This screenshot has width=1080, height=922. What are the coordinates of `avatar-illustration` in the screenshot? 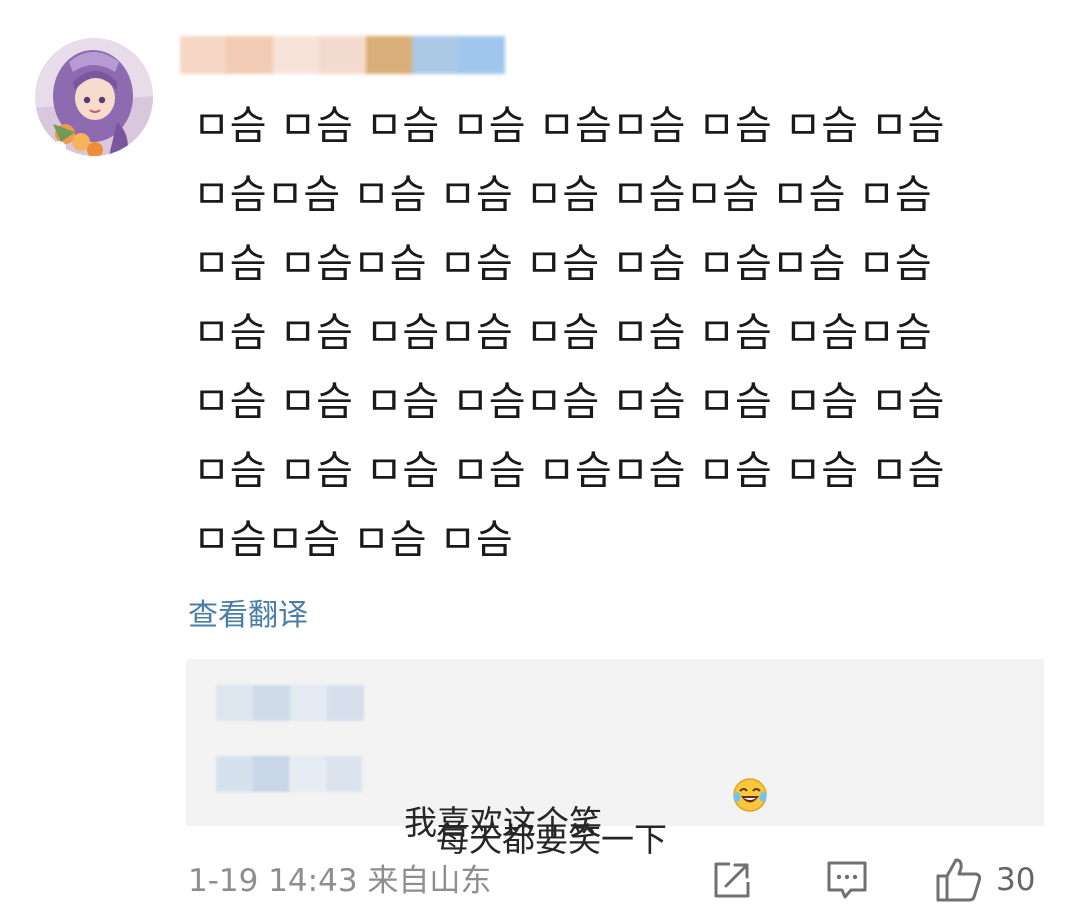 It's located at (94, 97).